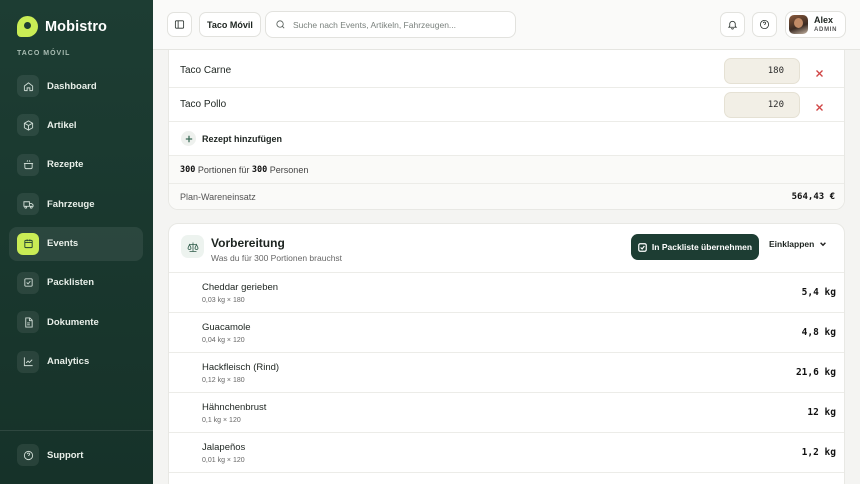 Image resolution: width=860 pixels, height=484 pixels. I want to click on ingredient-name: Cheddar gerieben, so click(240, 287).